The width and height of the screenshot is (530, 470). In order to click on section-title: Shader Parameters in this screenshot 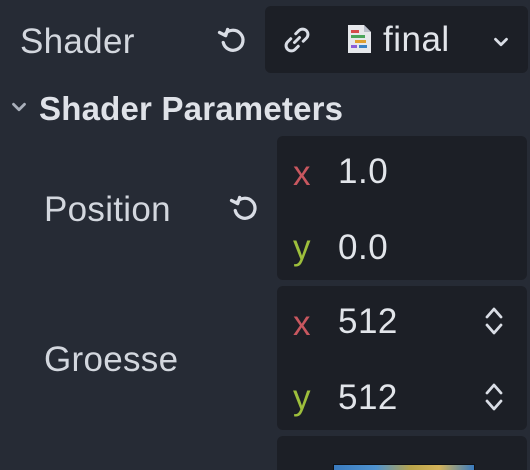, I will do `click(191, 108)`.